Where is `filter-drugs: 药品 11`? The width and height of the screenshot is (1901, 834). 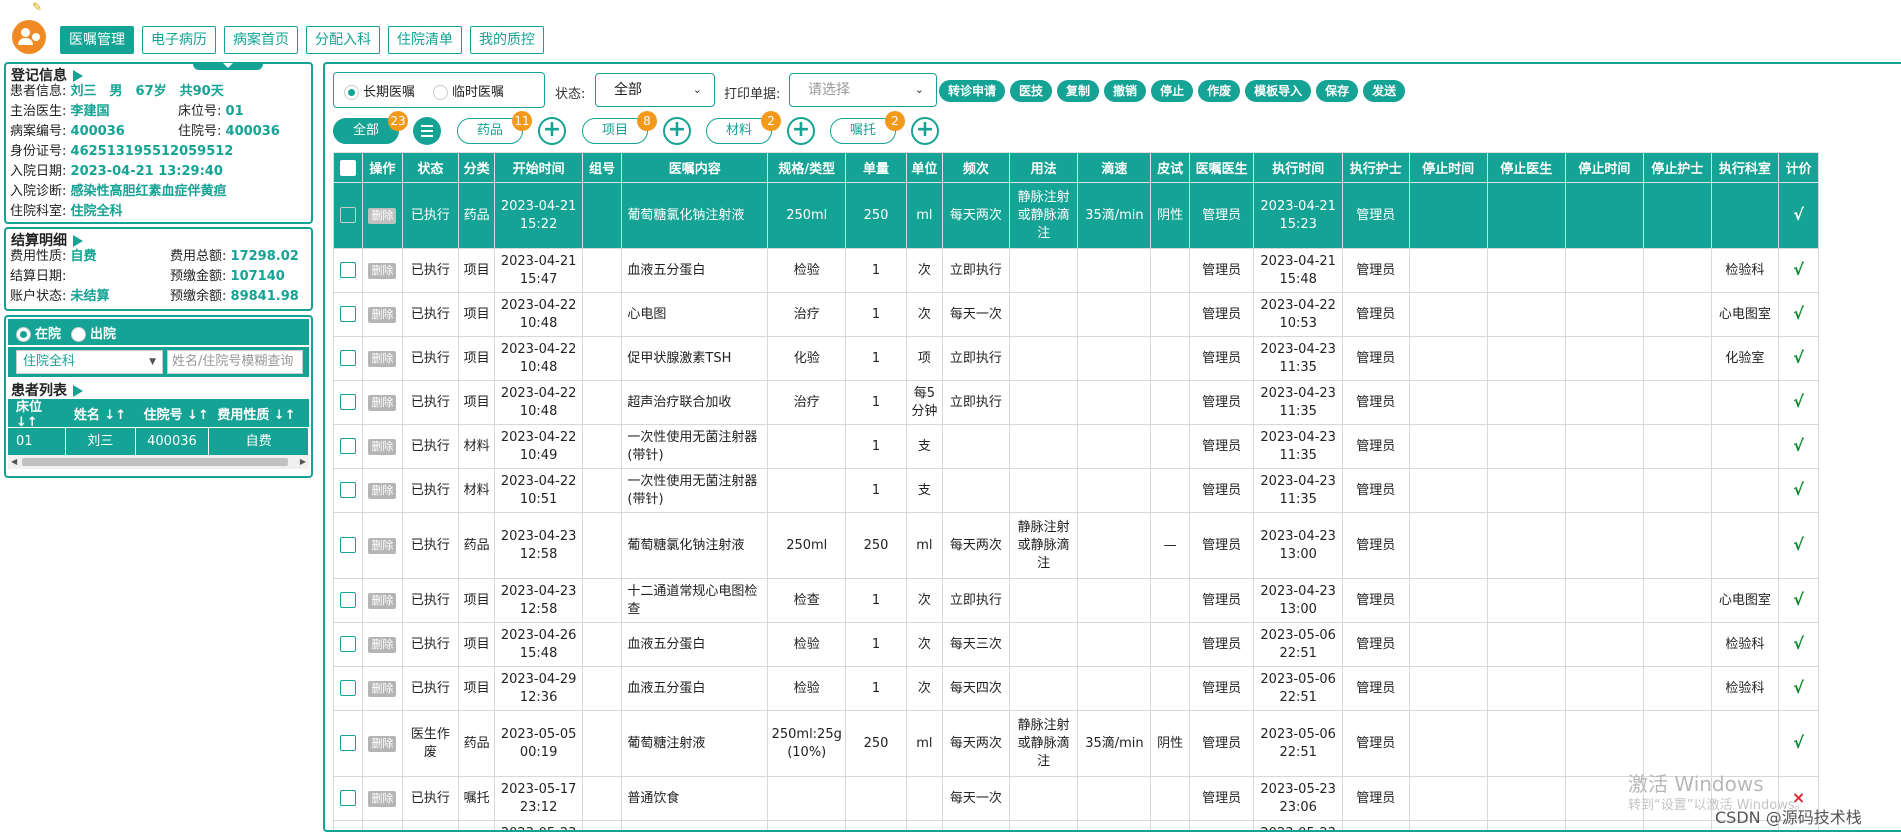
filter-drugs: 药品 11 is located at coordinates (494, 127).